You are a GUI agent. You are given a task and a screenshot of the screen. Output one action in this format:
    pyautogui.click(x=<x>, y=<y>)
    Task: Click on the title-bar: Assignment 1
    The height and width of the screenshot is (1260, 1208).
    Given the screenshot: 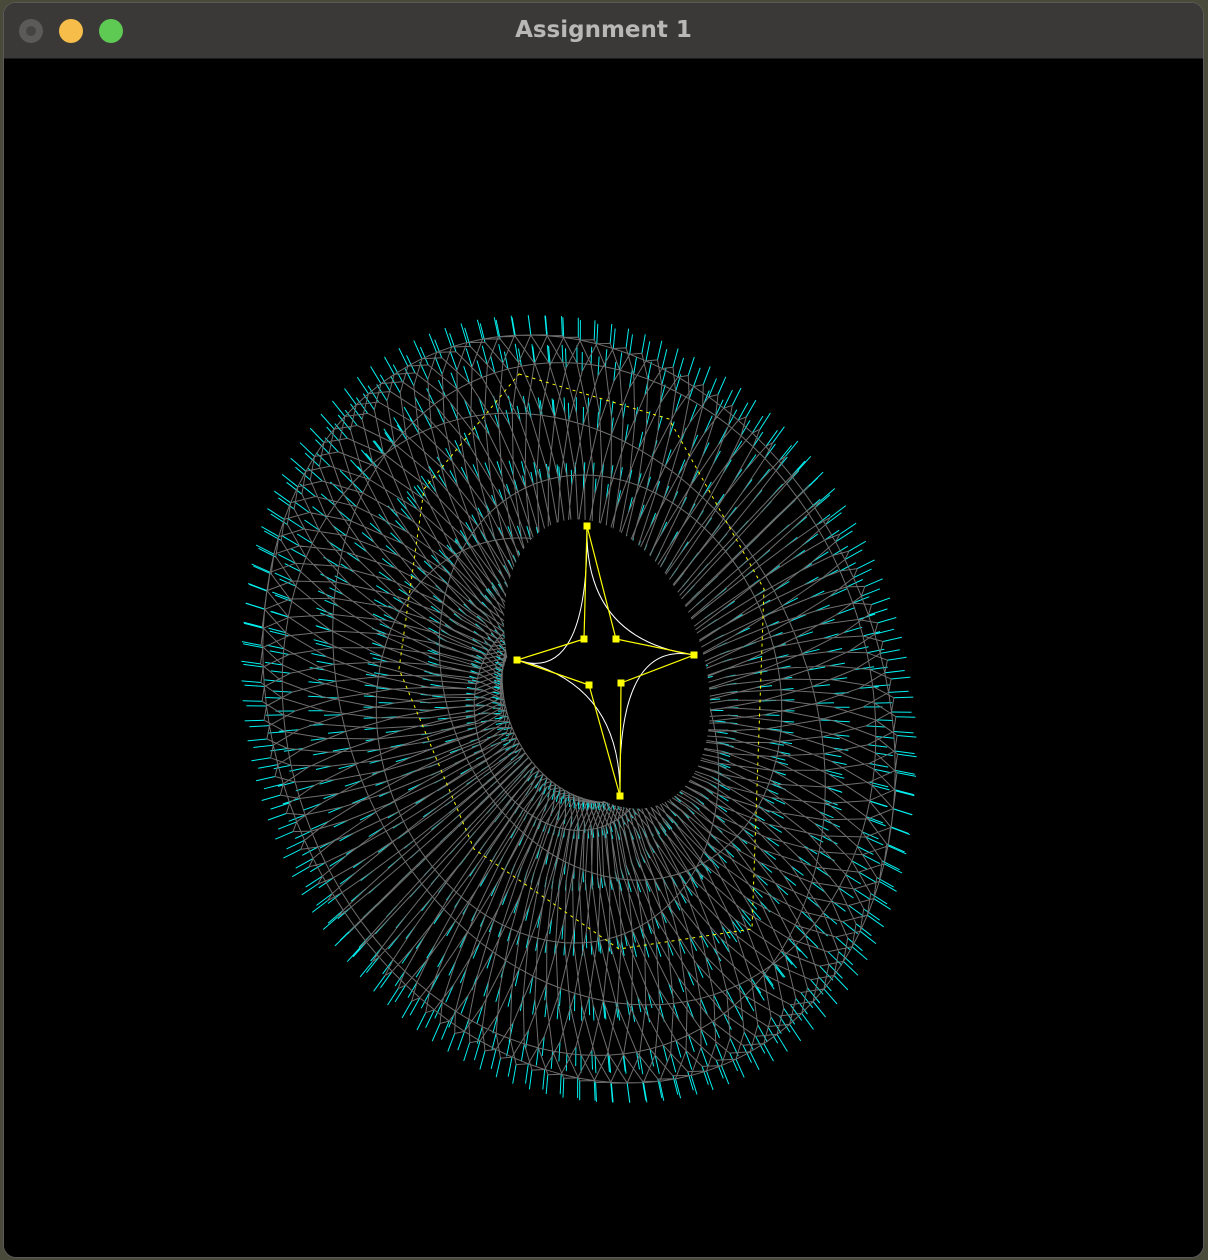 What is the action you would take?
    pyautogui.click(x=603, y=31)
    